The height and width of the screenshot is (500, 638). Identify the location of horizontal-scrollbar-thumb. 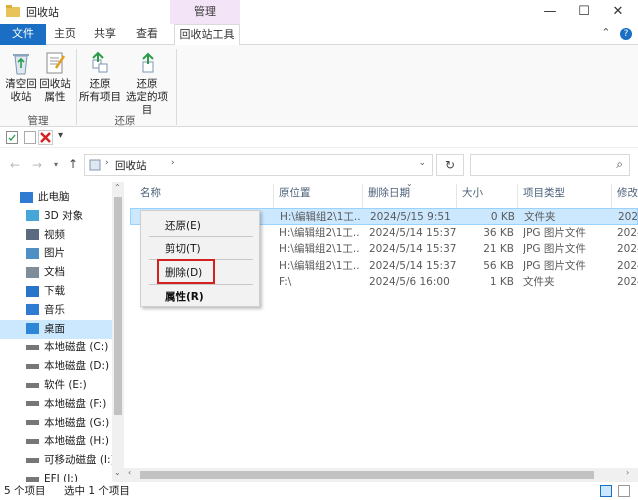
(367, 475).